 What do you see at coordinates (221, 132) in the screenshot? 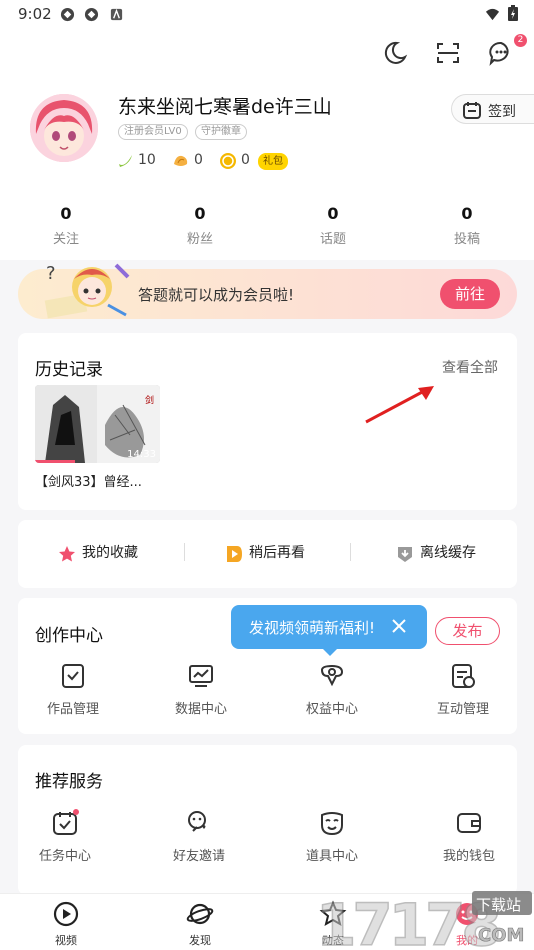
I see `guard-badge-tag: 守护徽章` at bounding box center [221, 132].